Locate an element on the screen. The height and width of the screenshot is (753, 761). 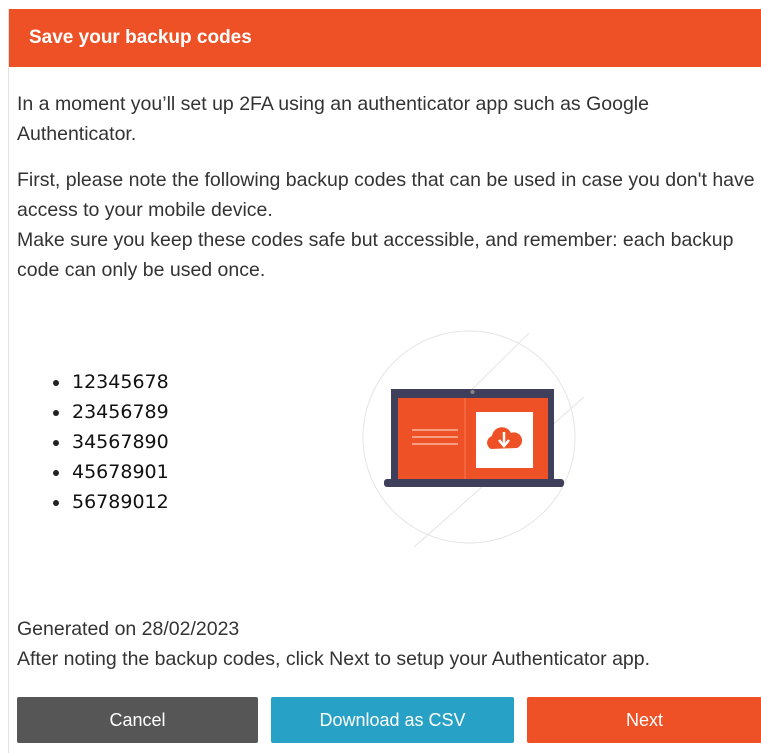
dialog-title: Save your backup codes is located at coordinates (140, 37).